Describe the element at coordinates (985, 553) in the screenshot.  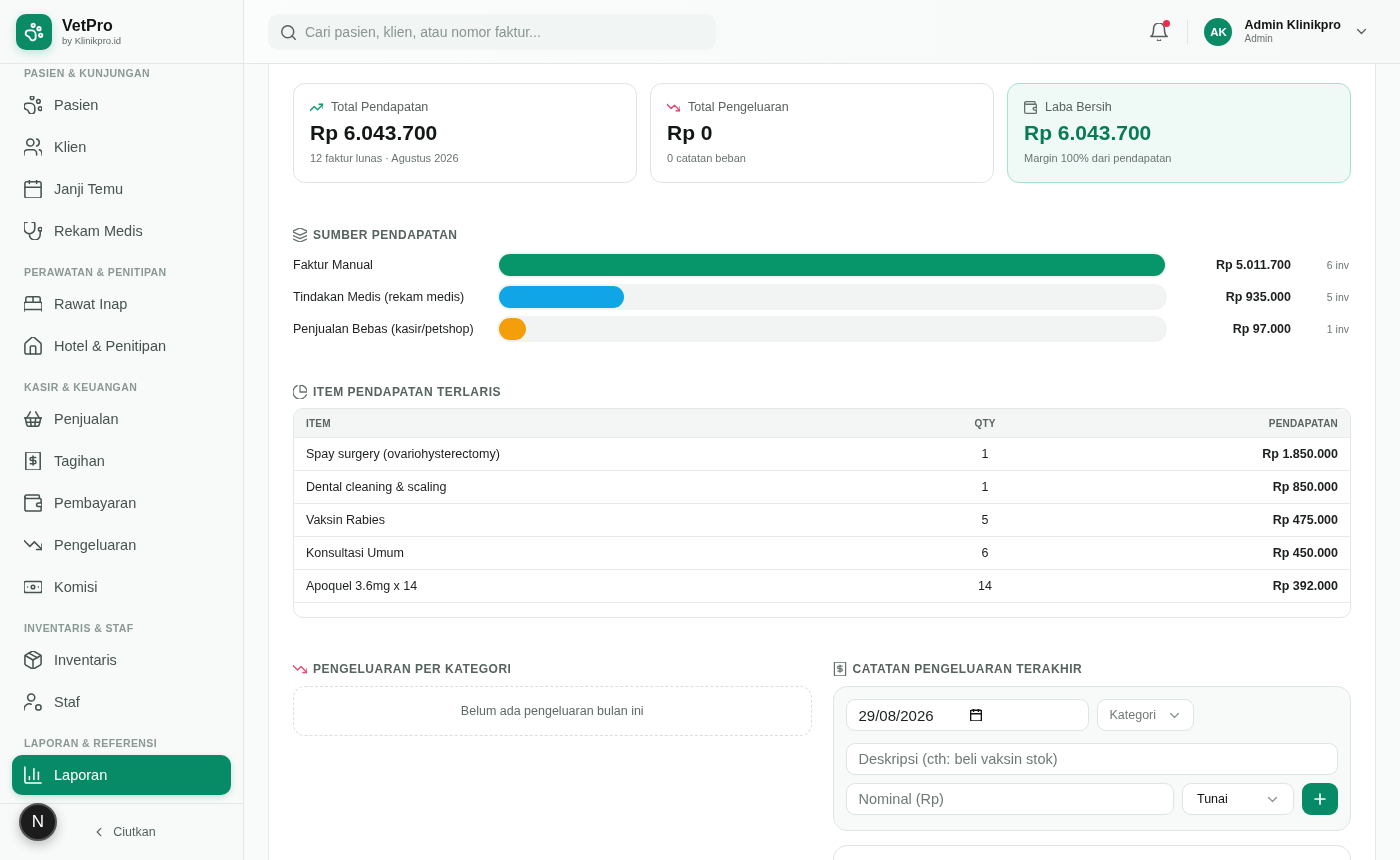
I see `table-cell-text: 6` at that location.